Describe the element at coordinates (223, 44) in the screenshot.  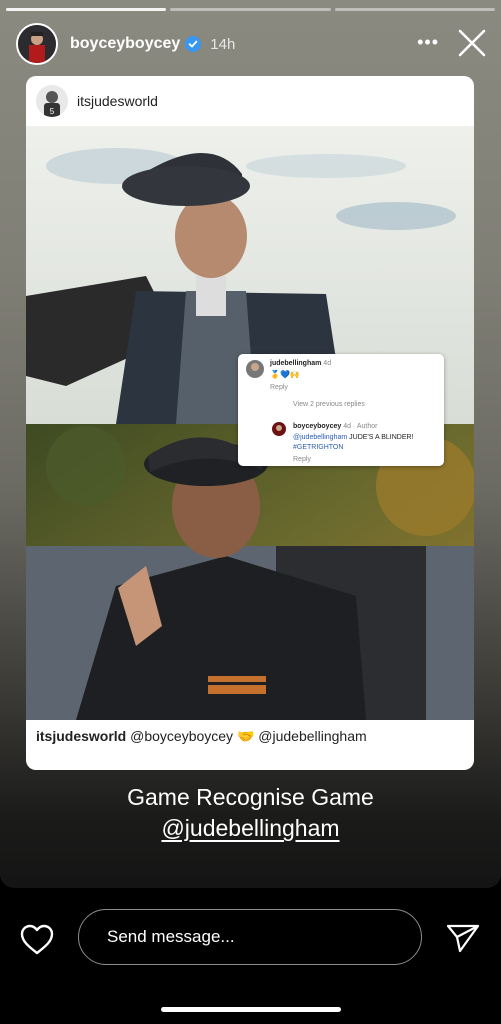
I see `story-time: 14h` at that location.